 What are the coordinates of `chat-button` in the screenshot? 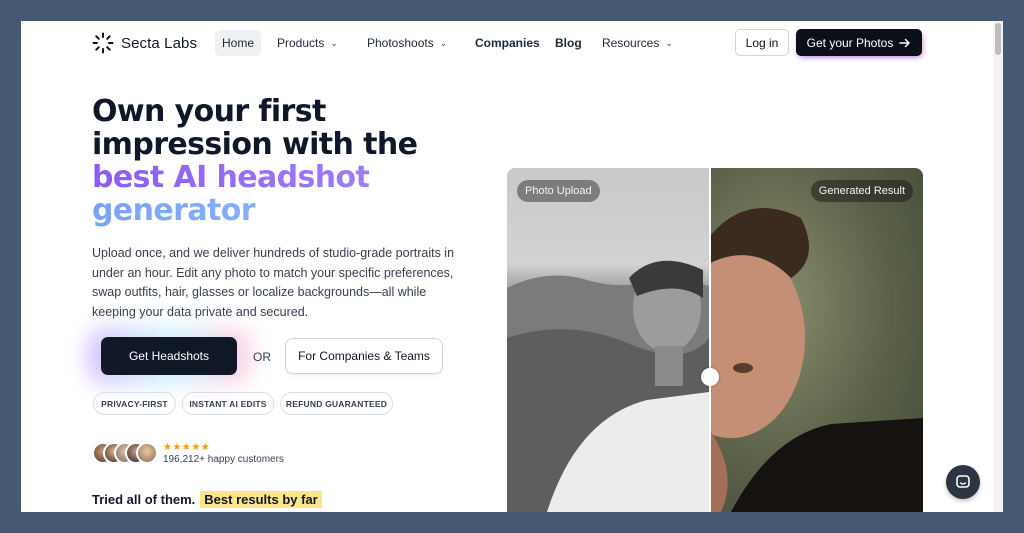 It's located at (963, 482).